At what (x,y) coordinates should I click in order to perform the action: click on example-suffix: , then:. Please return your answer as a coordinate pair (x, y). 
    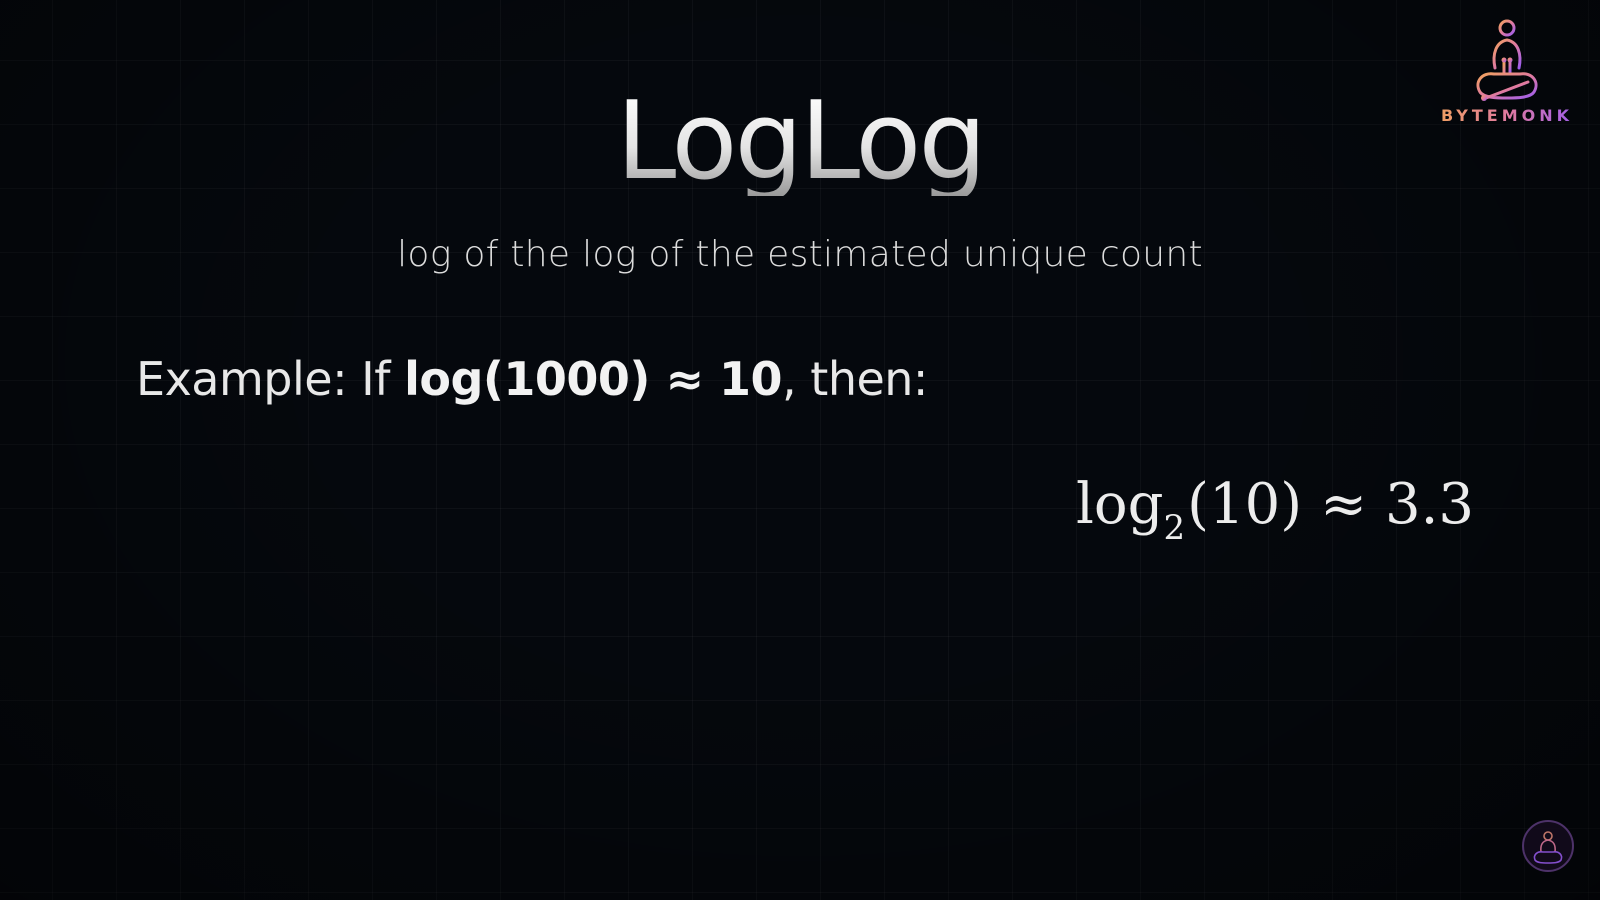
    Looking at the image, I should click on (855, 379).